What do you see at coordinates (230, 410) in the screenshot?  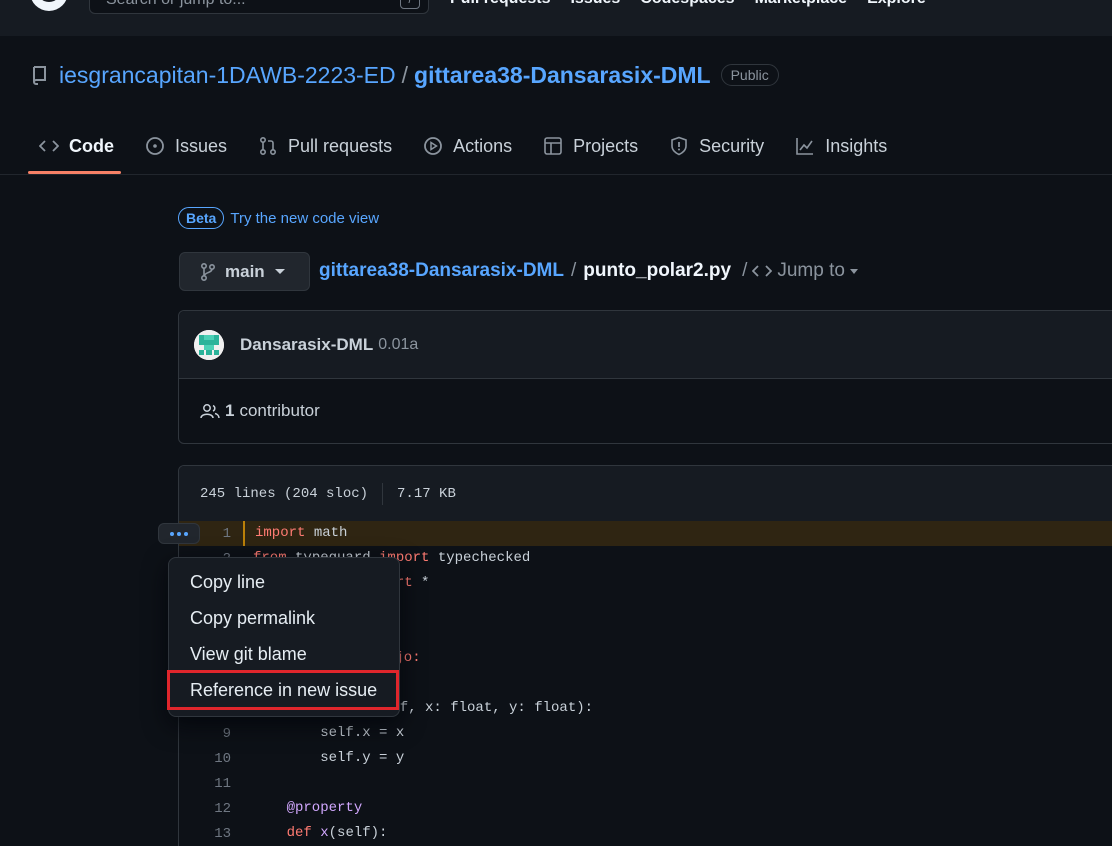 I see `contributor-count: 1` at bounding box center [230, 410].